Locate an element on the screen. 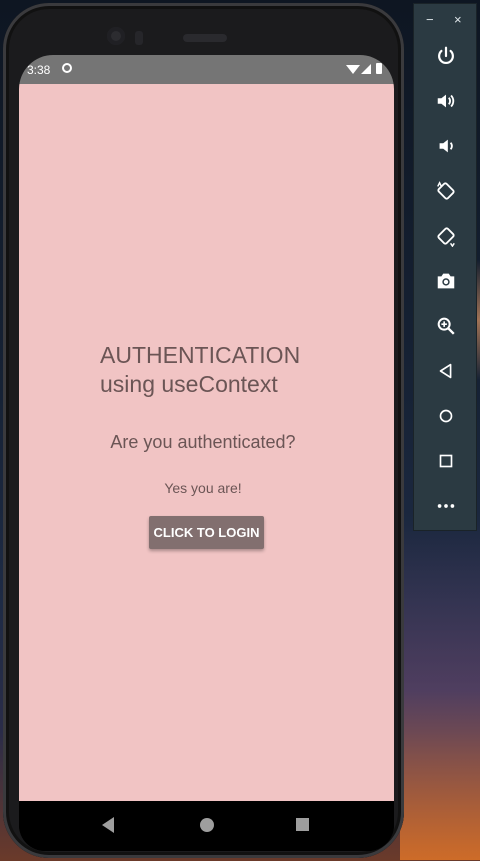 The image size is (480, 861). auth-question: Are you authenticated? is located at coordinates (203, 442).